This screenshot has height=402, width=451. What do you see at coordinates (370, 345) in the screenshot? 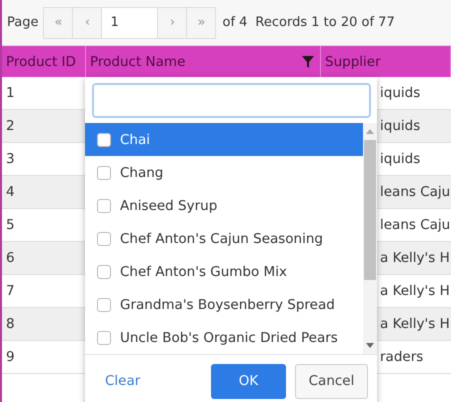
I see `scroll-down-icon` at bounding box center [370, 345].